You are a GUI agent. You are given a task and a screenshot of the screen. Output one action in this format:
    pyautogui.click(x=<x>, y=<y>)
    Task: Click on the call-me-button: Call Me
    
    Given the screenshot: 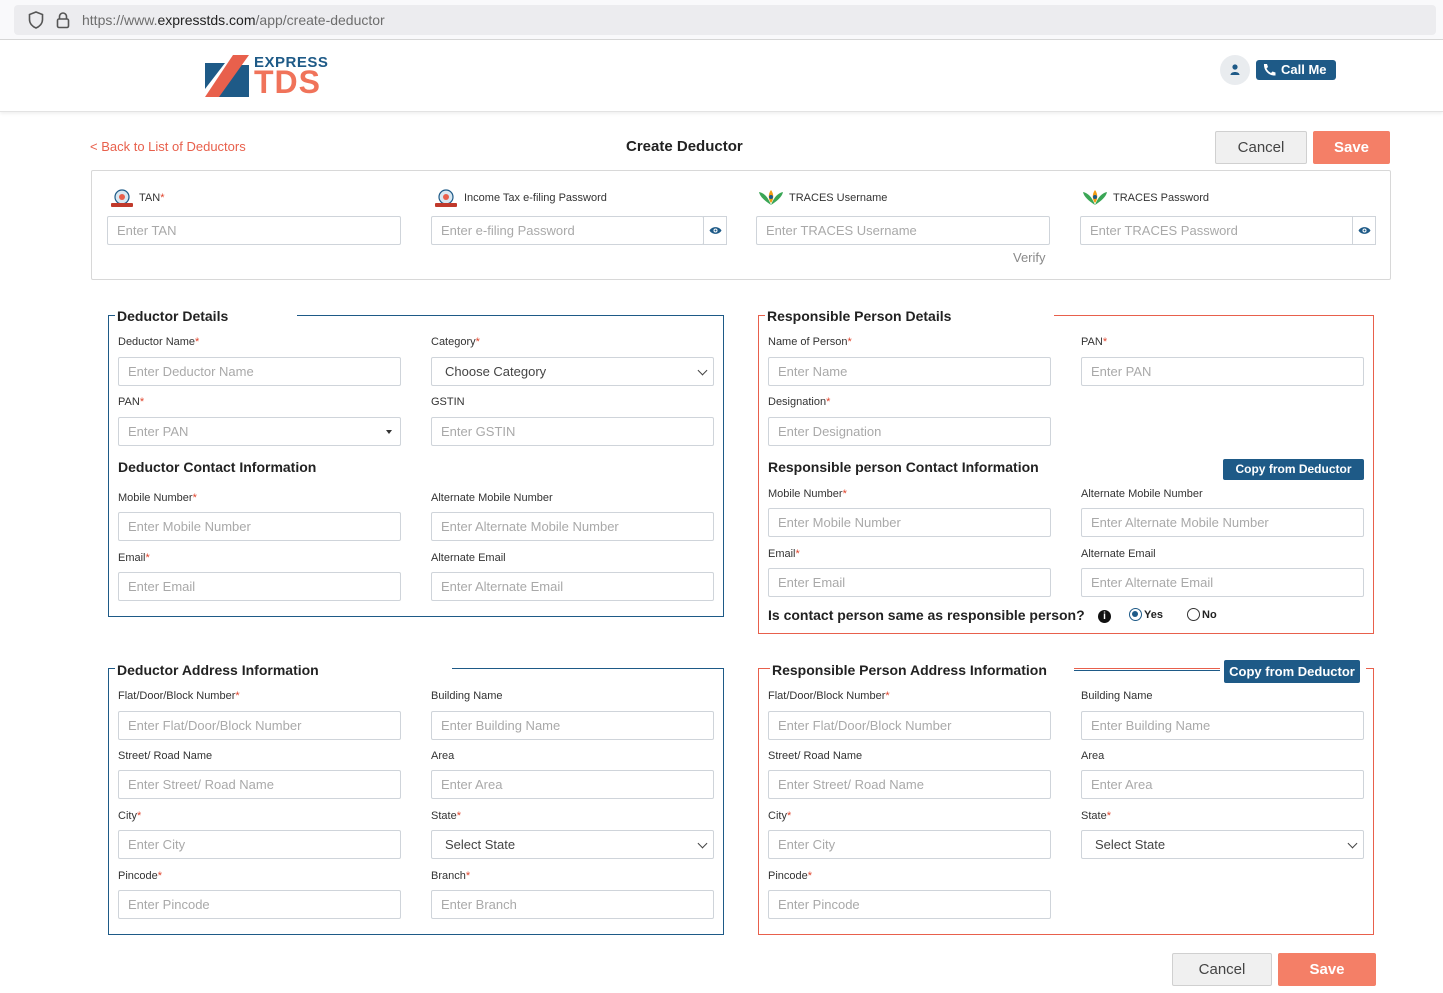 What is the action you would take?
    pyautogui.click(x=1296, y=70)
    